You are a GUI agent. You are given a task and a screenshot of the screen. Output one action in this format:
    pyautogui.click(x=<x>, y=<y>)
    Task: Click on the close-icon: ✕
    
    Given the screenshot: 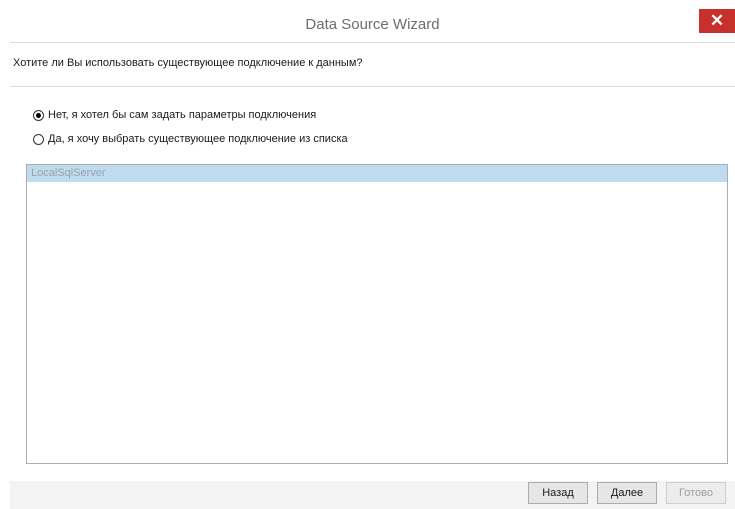 What is the action you would take?
    pyautogui.click(x=717, y=20)
    